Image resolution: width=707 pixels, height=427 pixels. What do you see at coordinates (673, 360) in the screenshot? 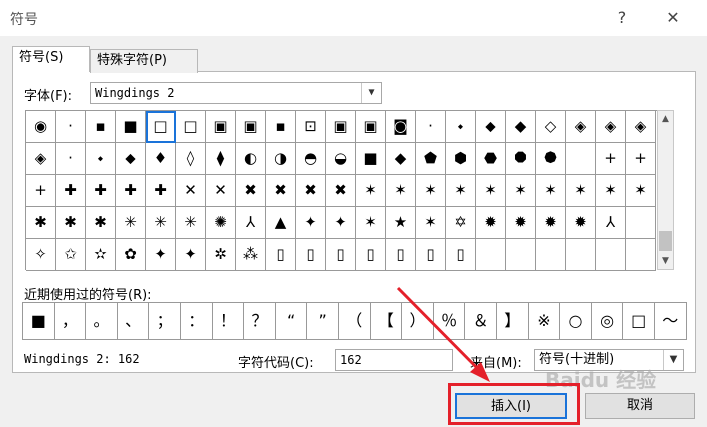
I see `chevron-down-icon: ▼` at bounding box center [673, 360].